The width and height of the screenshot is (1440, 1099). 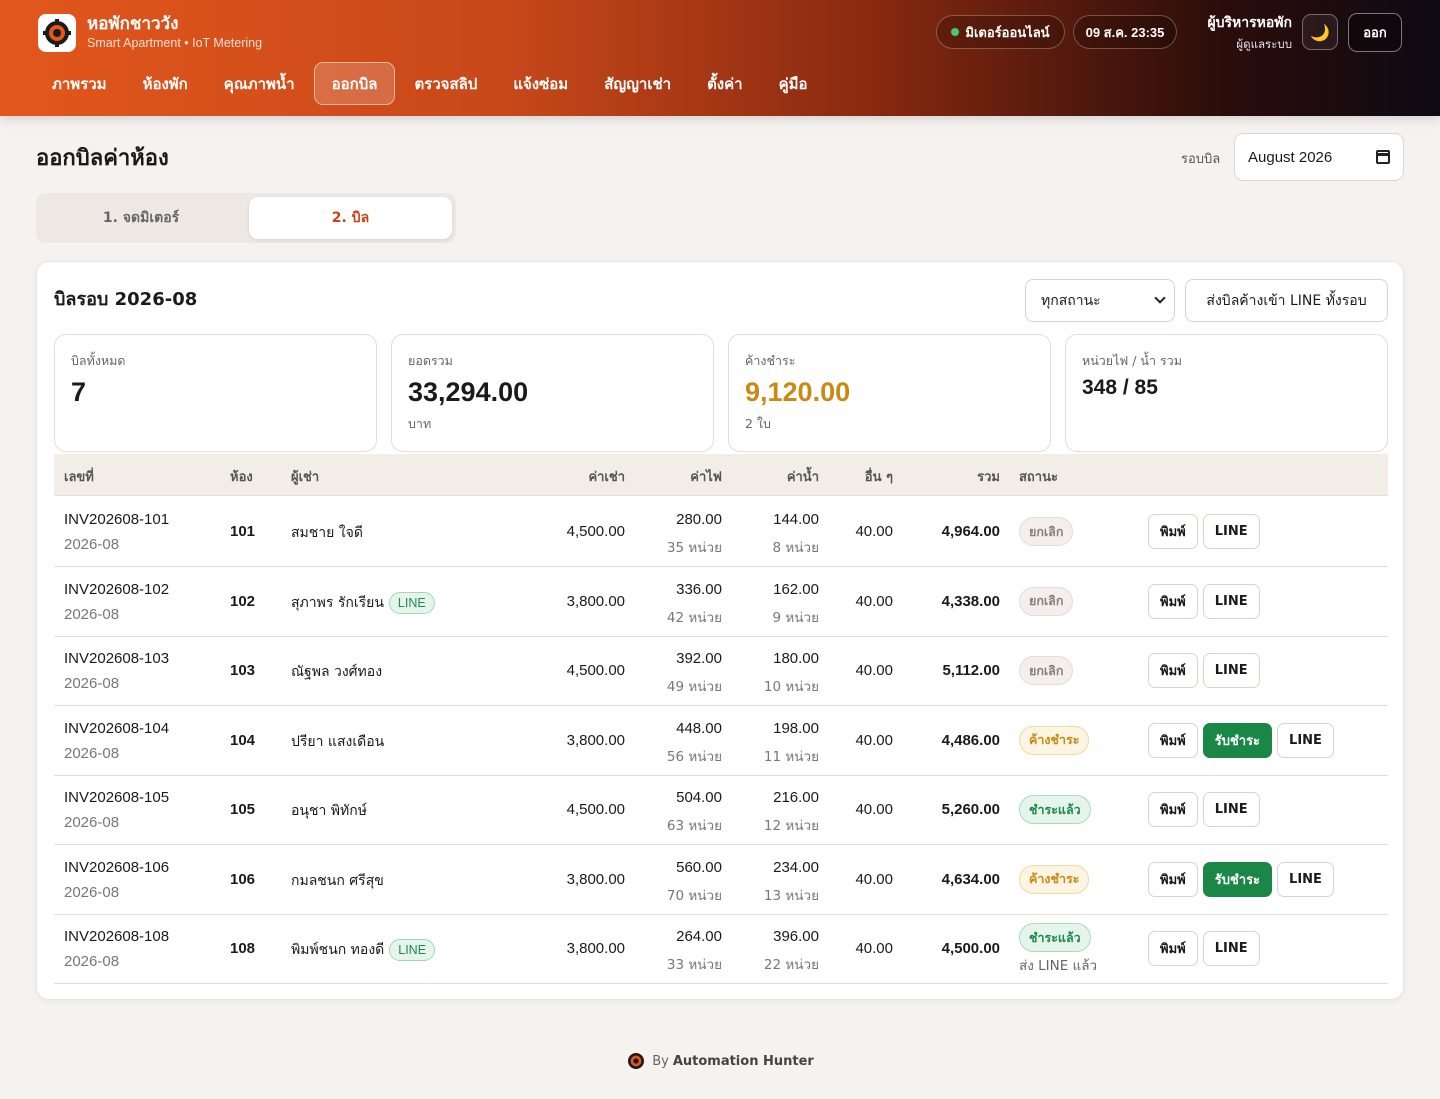 I want to click on water-amount: 144.00, so click(x=796, y=519).